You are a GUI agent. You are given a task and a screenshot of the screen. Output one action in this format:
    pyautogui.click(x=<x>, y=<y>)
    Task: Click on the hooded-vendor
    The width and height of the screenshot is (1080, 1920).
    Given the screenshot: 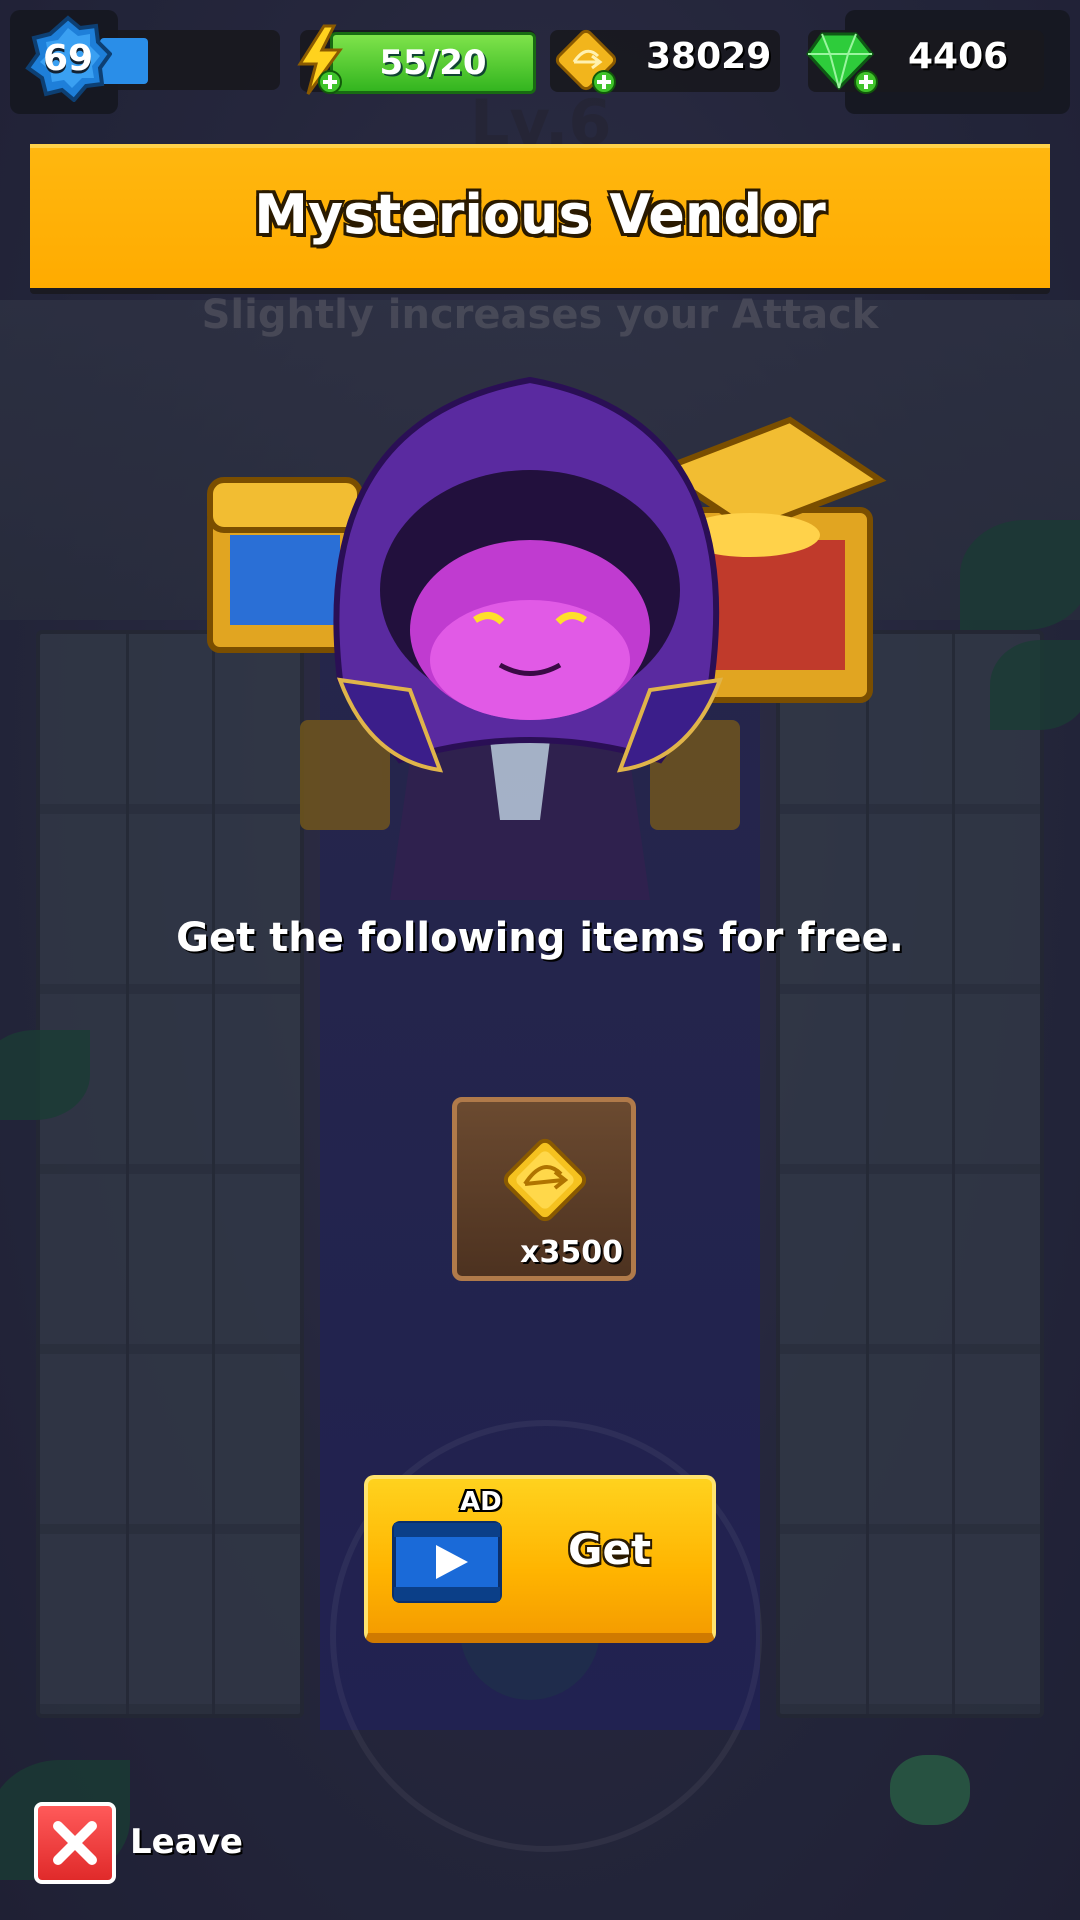 What is the action you would take?
    pyautogui.click(x=528, y=574)
    